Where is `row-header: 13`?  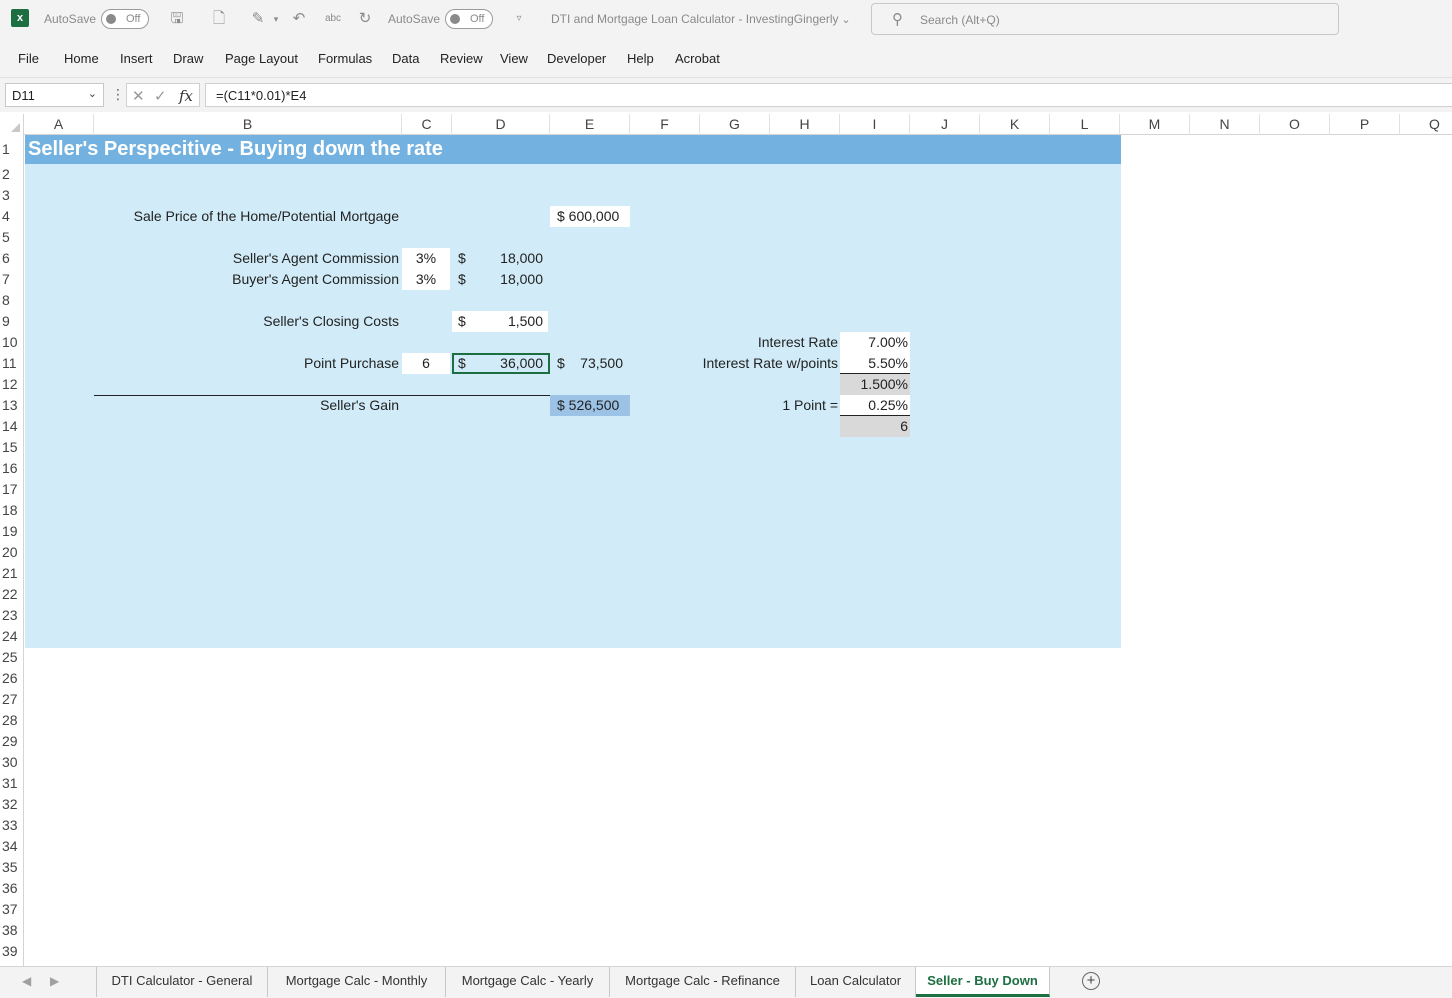
row-header: 13 is located at coordinates (12, 405).